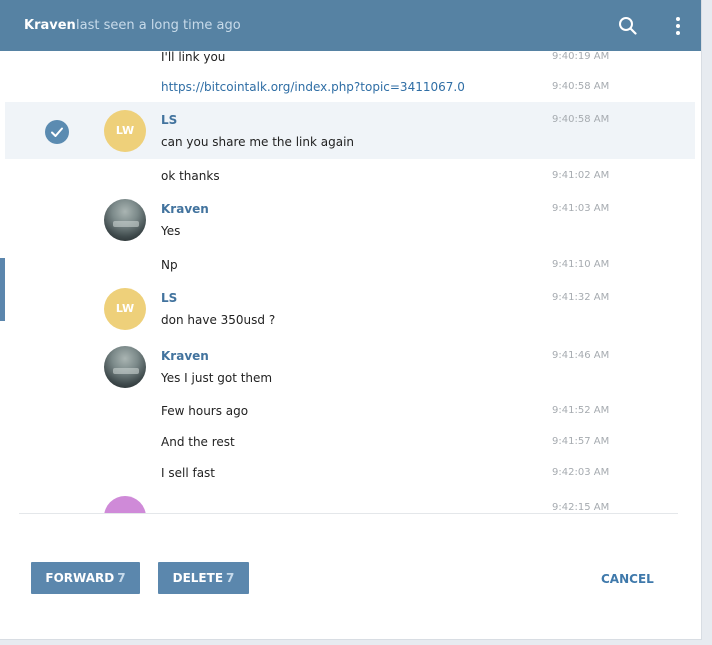 This screenshot has height=645, width=712. What do you see at coordinates (57, 132) in the screenshot?
I see `check-icon` at bounding box center [57, 132].